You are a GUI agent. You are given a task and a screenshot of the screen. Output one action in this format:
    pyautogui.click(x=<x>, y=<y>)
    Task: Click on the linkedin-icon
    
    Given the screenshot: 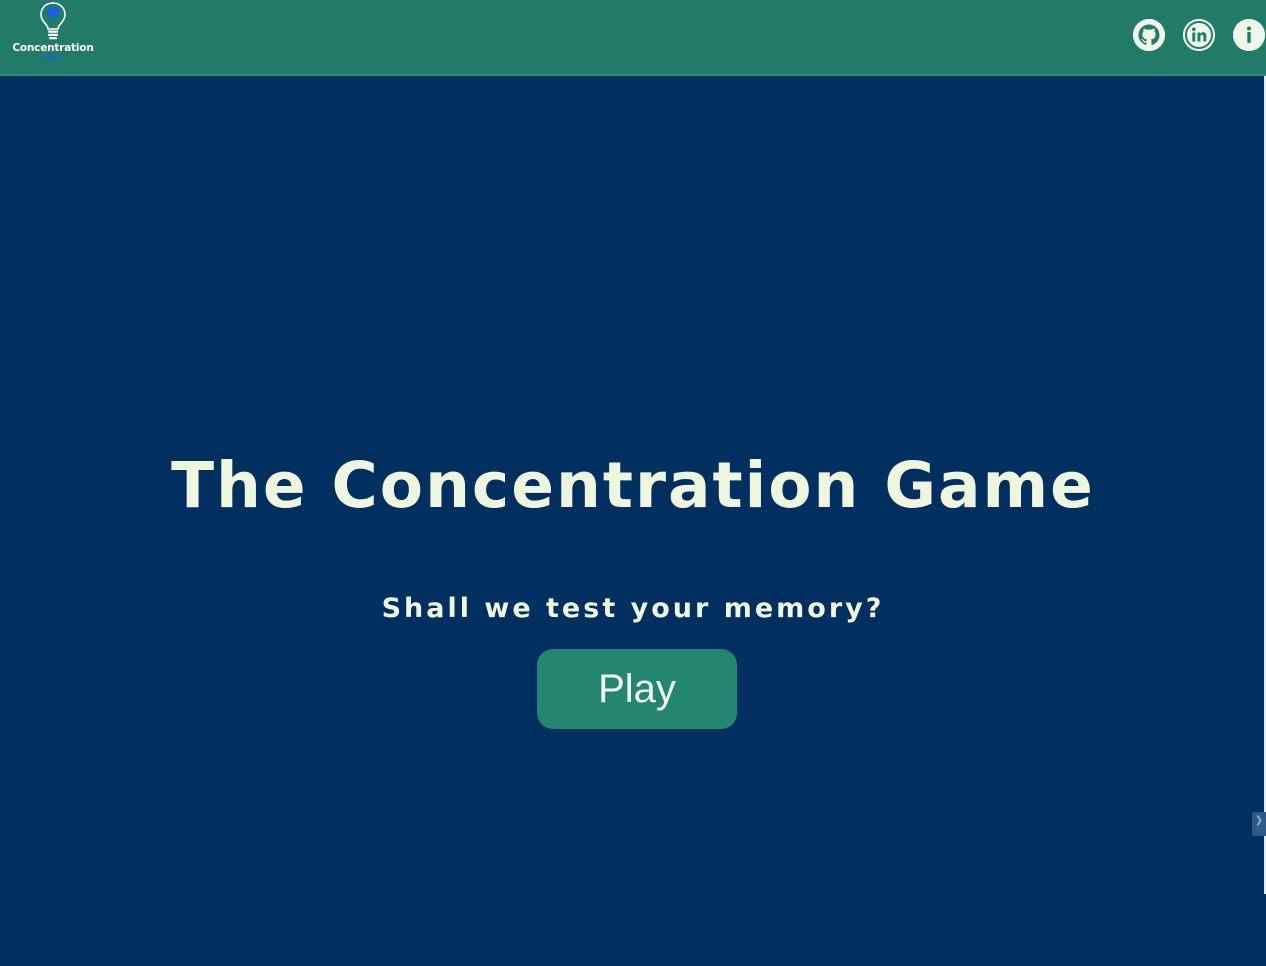 What is the action you would take?
    pyautogui.click(x=1199, y=35)
    